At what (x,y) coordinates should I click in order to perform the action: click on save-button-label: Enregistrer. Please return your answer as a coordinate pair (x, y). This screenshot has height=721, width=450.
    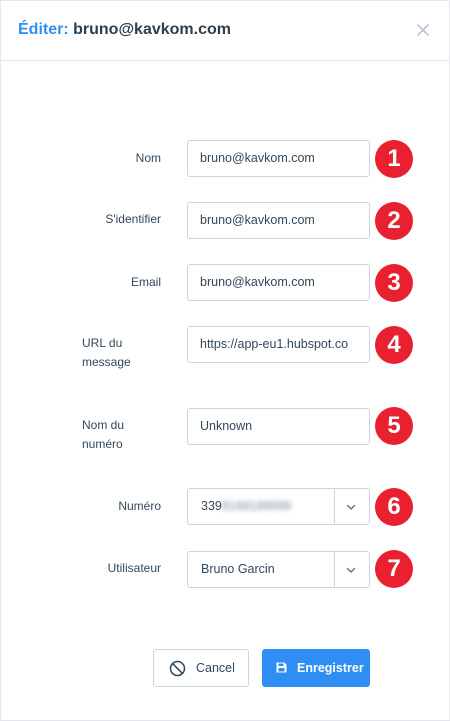
    Looking at the image, I should click on (330, 668).